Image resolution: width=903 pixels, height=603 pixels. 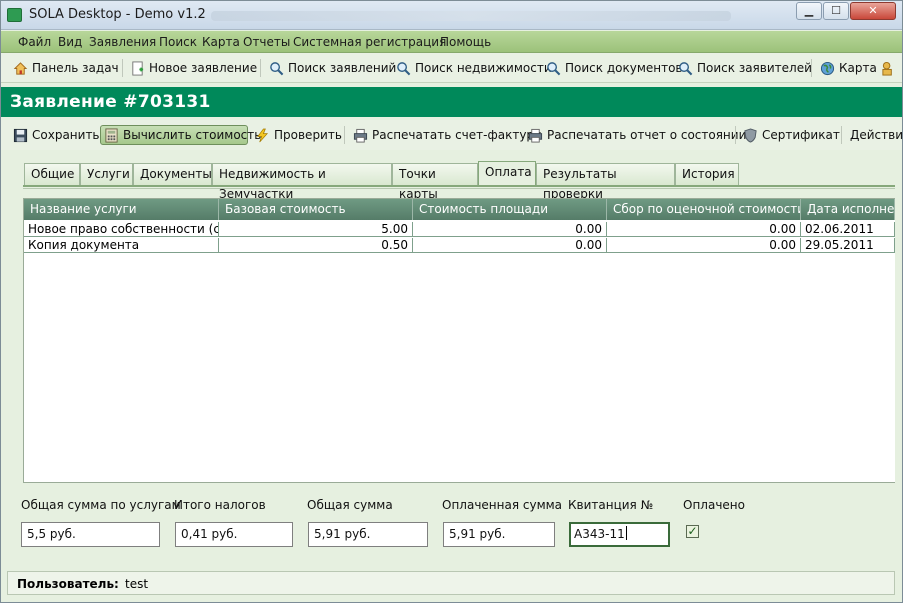 I want to click on table-cell-expected-date: 02.06.2011, so click(x=848, y=229).